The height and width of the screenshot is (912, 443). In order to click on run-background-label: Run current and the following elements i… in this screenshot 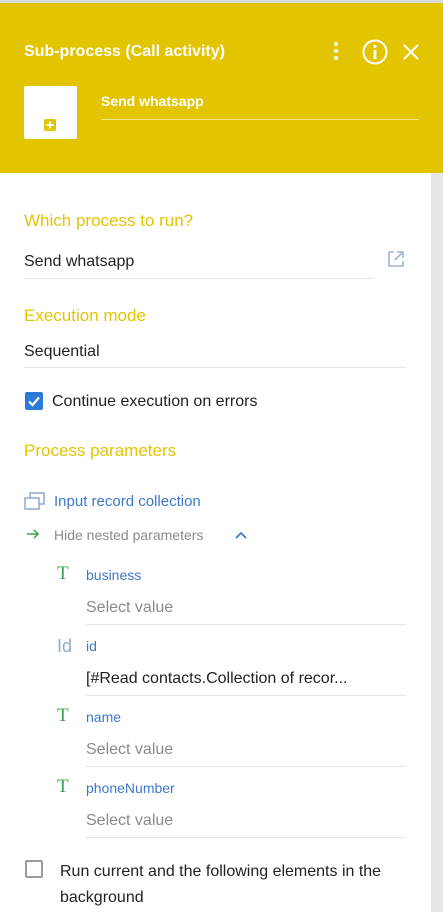, I will do `click(221, 884)`.